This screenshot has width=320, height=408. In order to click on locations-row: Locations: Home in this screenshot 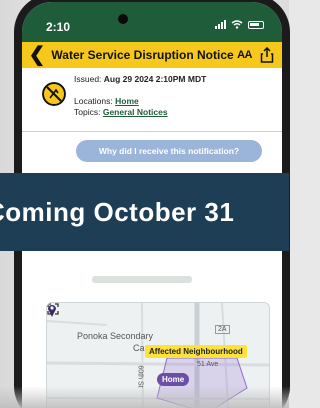, I will do `click(140, 101)`.